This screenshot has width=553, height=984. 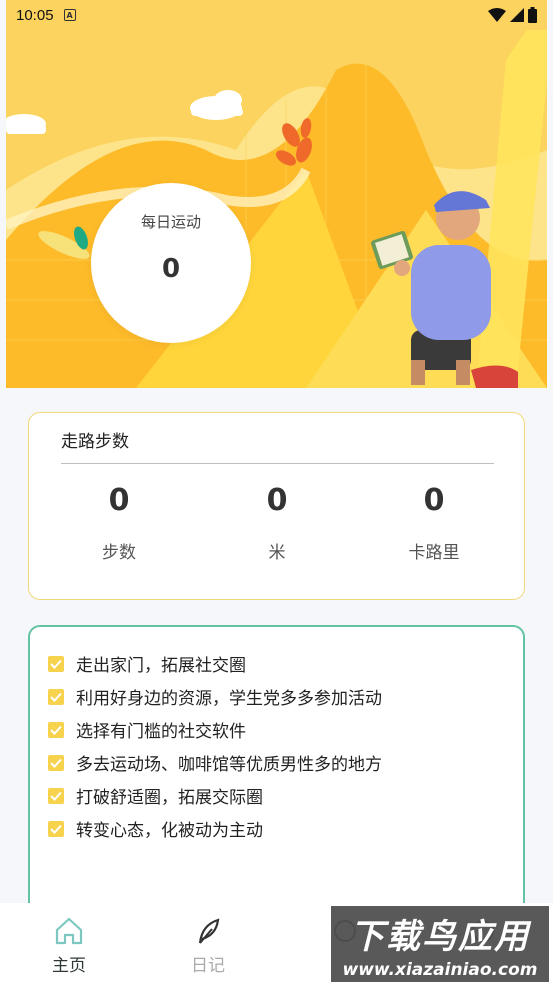 I want to click on watermark-url: www.xiazainiao.com, so click(x=440, y=969).